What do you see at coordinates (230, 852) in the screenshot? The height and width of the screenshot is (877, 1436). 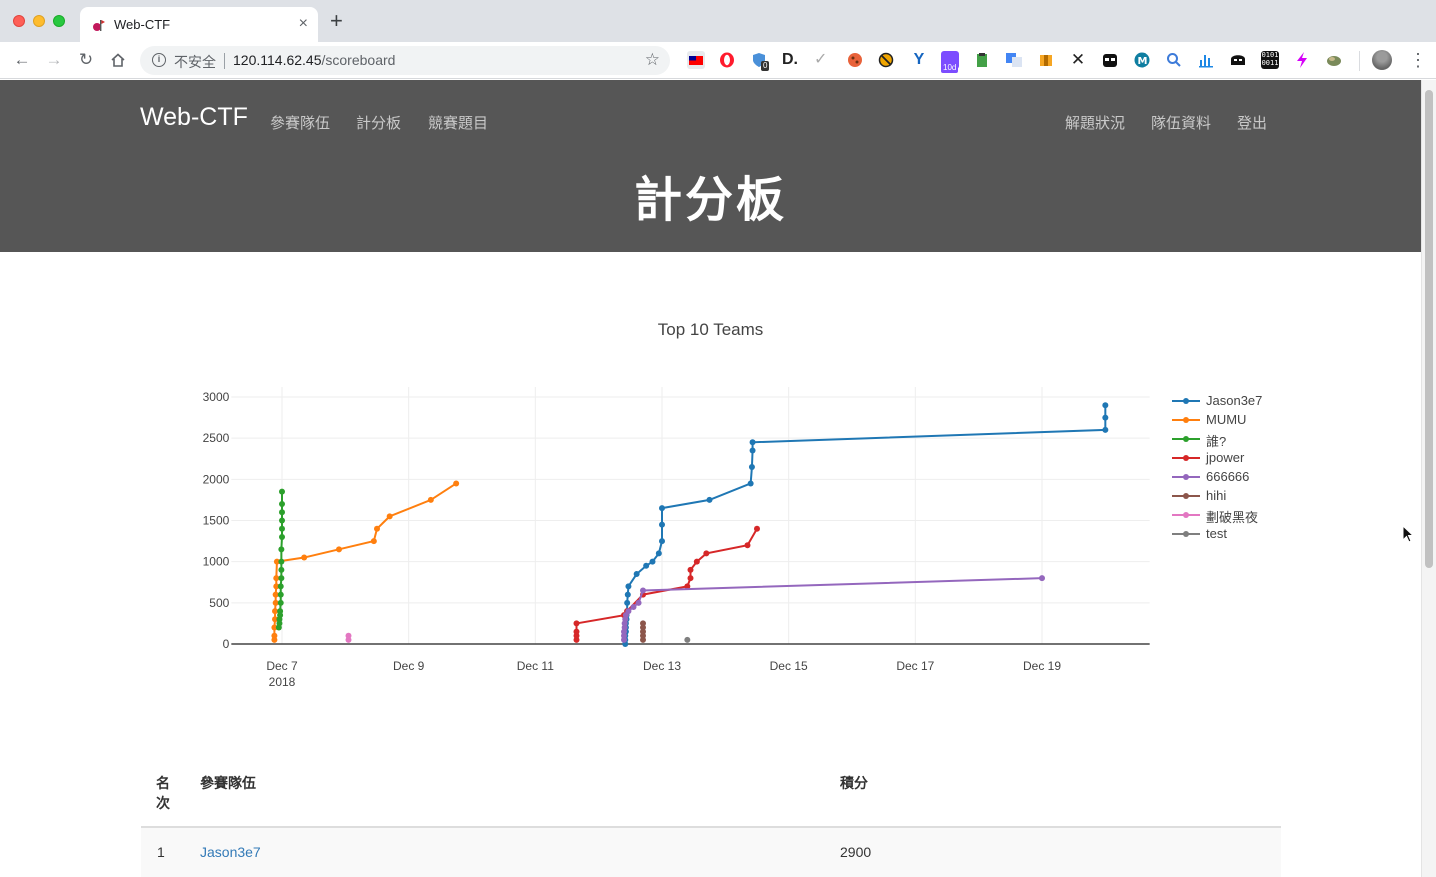 I see `row-team-link: Jason3e7` at bounding box center [230, 852].